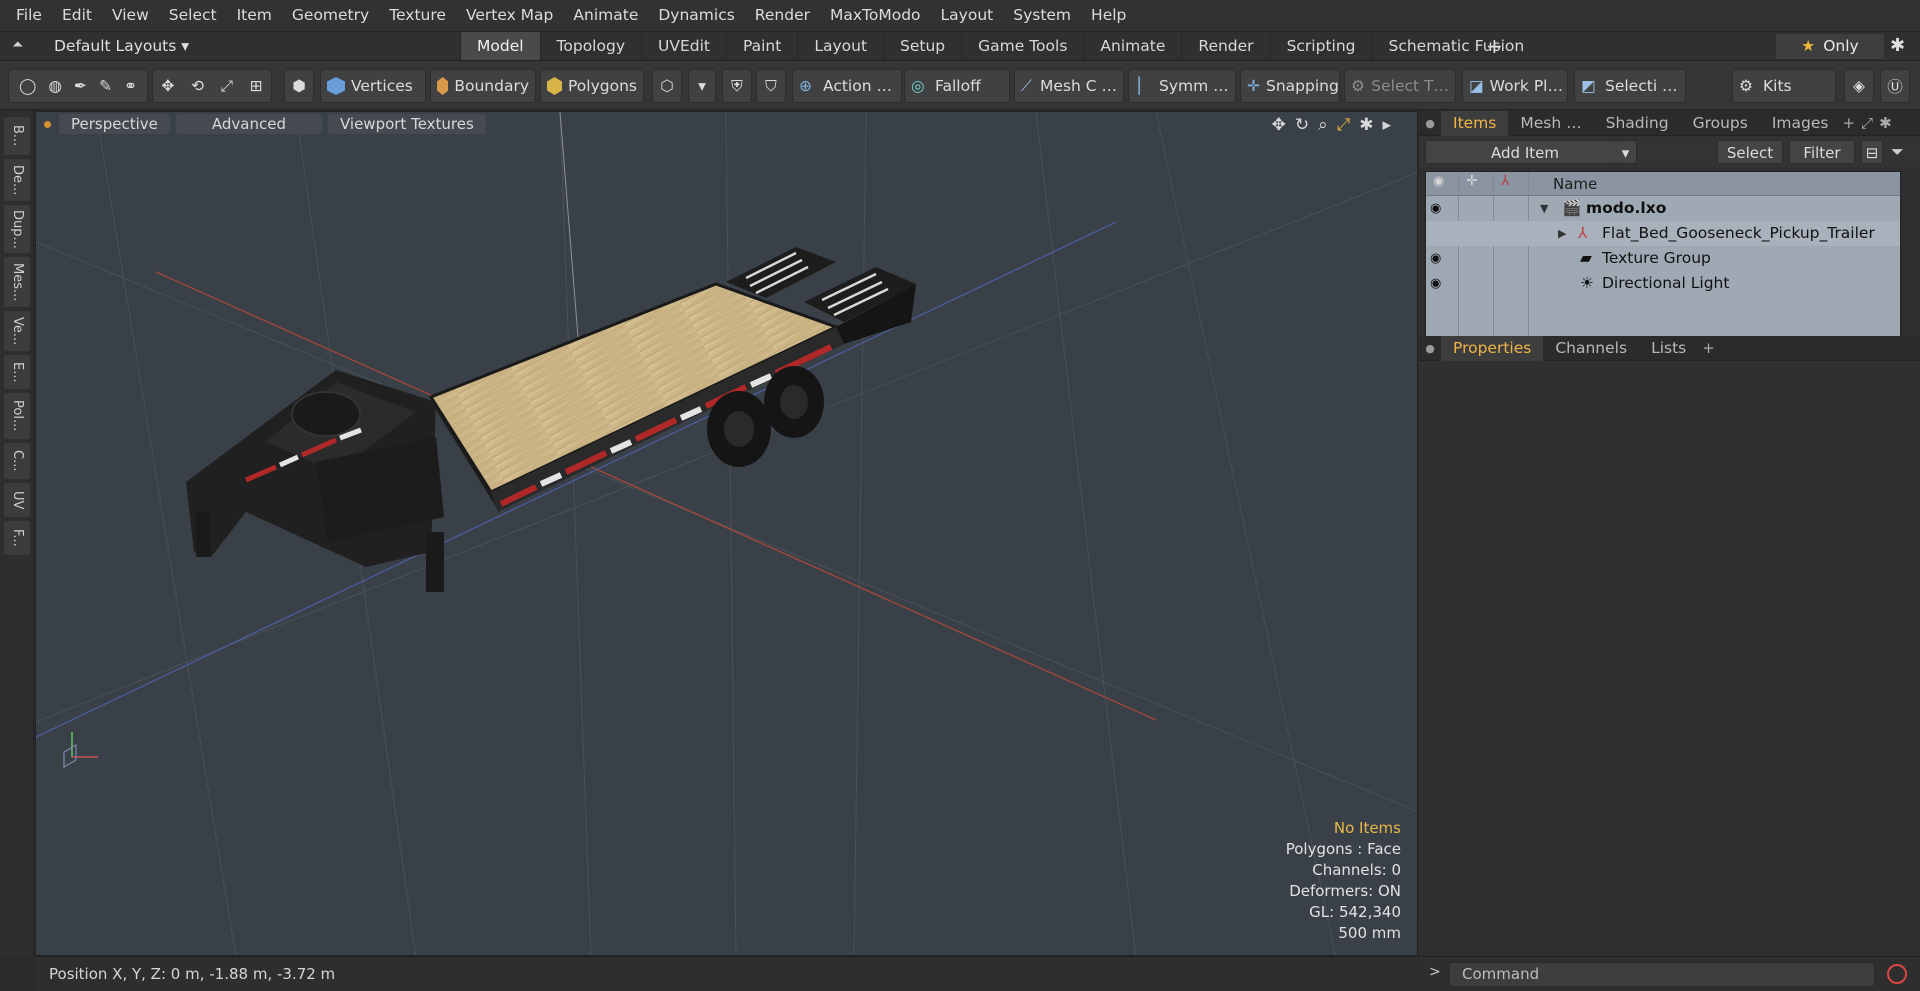  Describe the element at coordinates (840, 46) in the screenshot. I see `tab-layout: Layout` at that location.